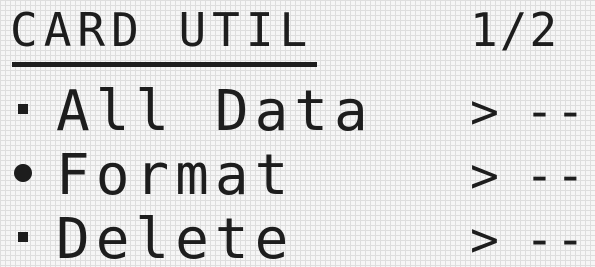 The height and width of the screenshot is (267, 595). I want to click on menu-item-label: Format, so click(175, 175).